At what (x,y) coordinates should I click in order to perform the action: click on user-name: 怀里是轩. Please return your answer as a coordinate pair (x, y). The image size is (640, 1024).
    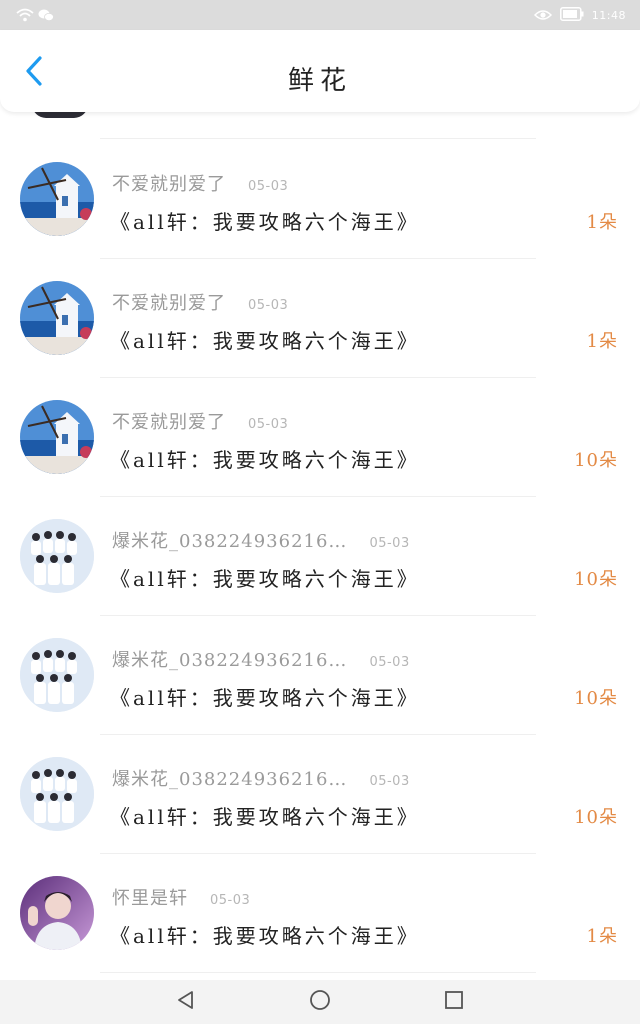
    Looking at the image, I should click on (150, 897).